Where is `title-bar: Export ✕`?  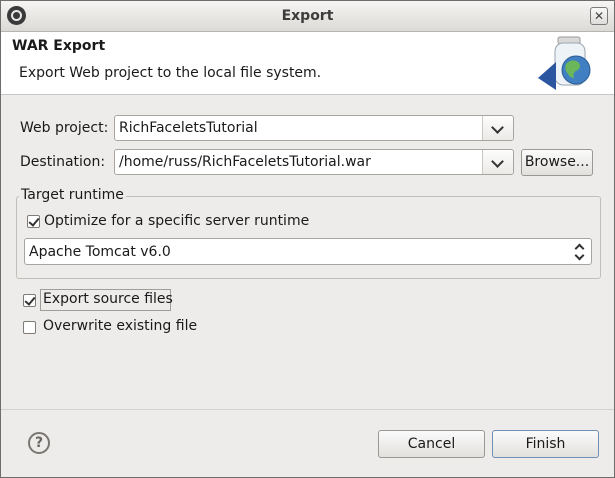 title-bar: Export ✕ is located at coordinates (307, 16).